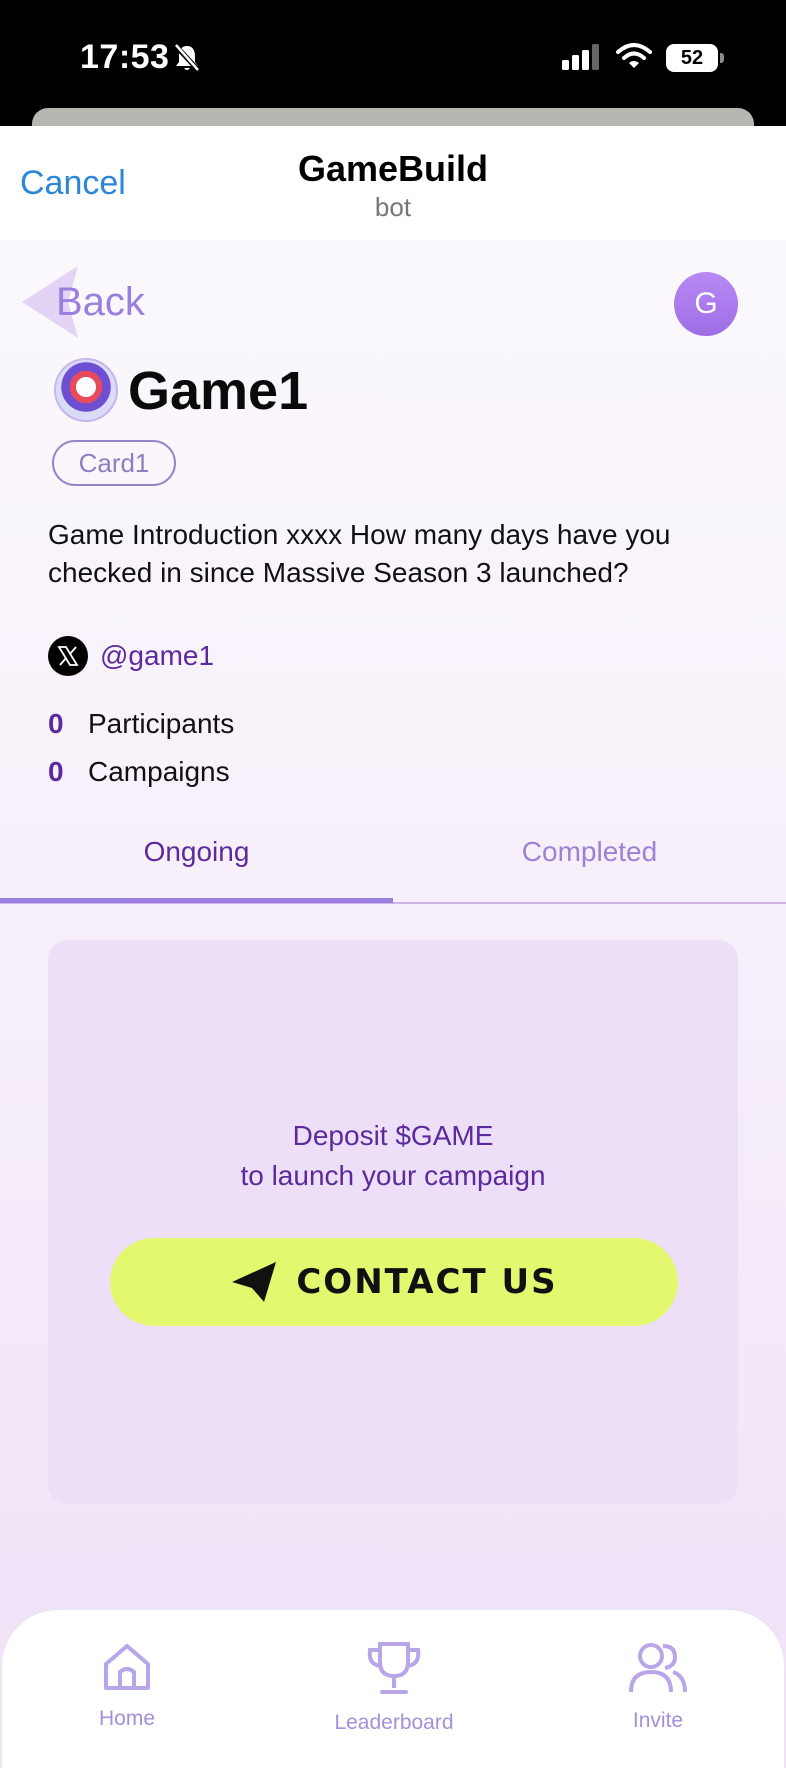 This screenshot has width=786, height=1768. Describe the element at coordinates (127, 1667) in the screenshot. I see `home-icon` at that location.